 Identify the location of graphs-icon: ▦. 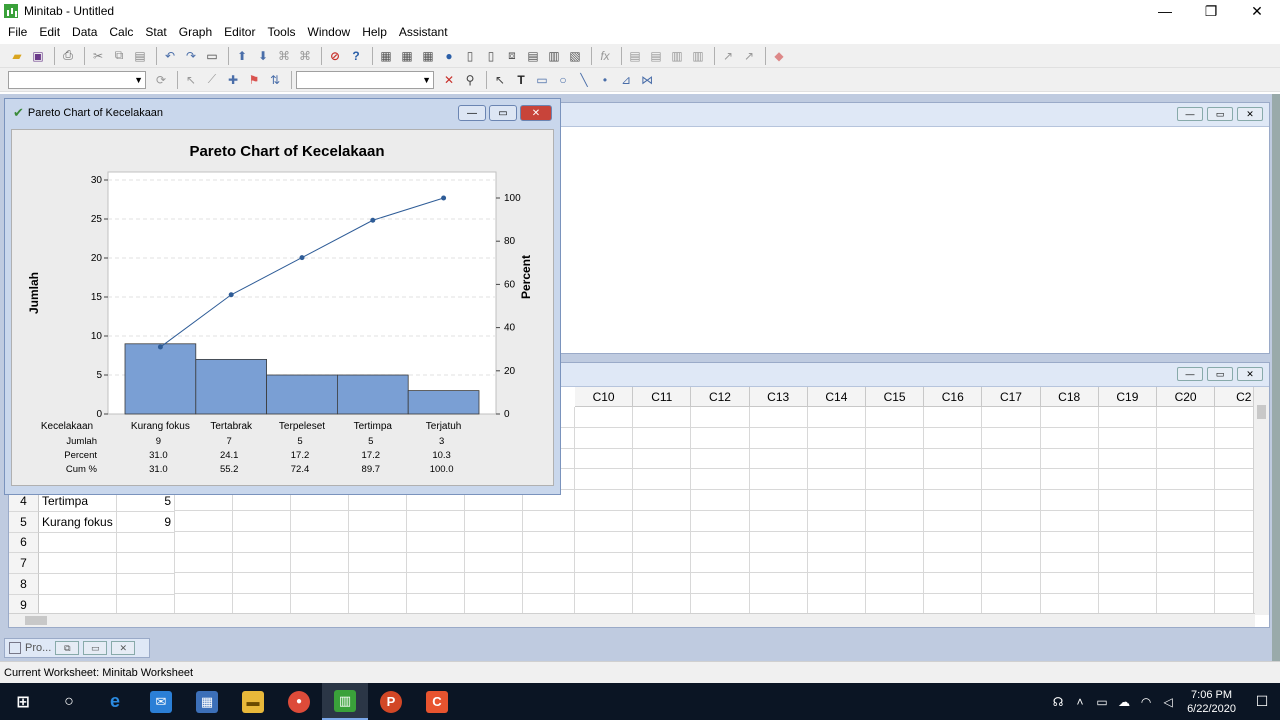
(428, 56).